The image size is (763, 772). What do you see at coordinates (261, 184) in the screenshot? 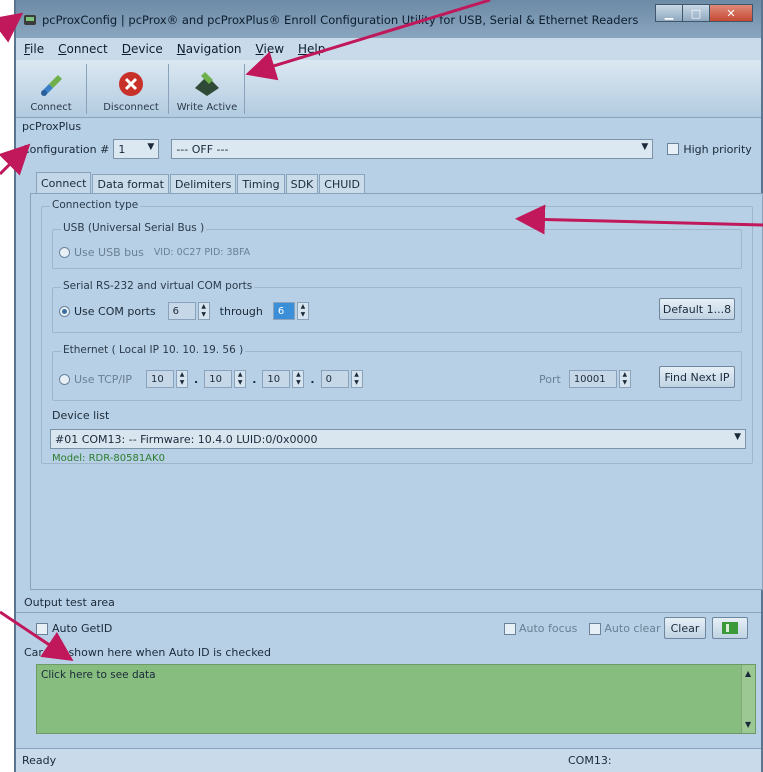
I see `tab-timing: Timing` at bounding box center [261, 184].